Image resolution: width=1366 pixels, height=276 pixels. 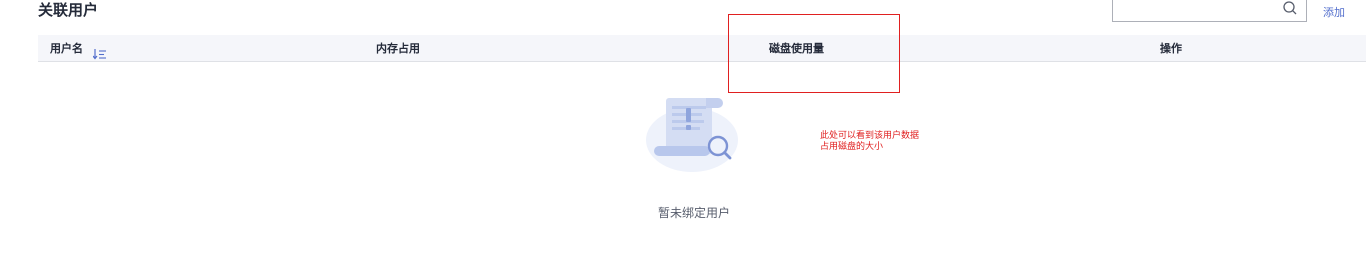 I want to click on search-icon, so click(x=1290, y=8).